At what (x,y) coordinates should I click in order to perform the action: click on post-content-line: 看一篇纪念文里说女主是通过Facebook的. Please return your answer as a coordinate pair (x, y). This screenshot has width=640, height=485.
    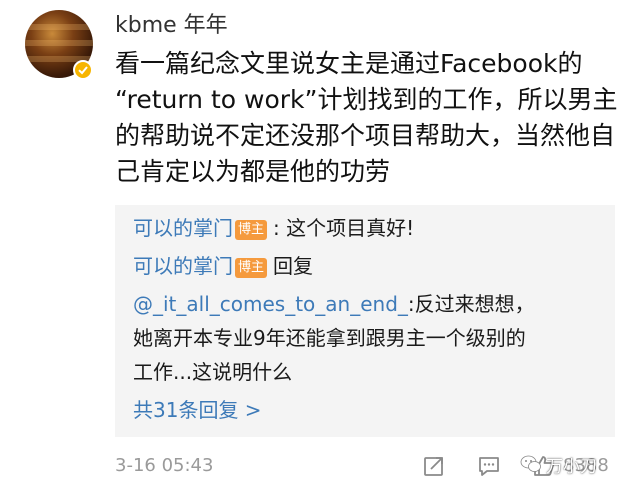
    Looking at the image, I should click on (349, 63).